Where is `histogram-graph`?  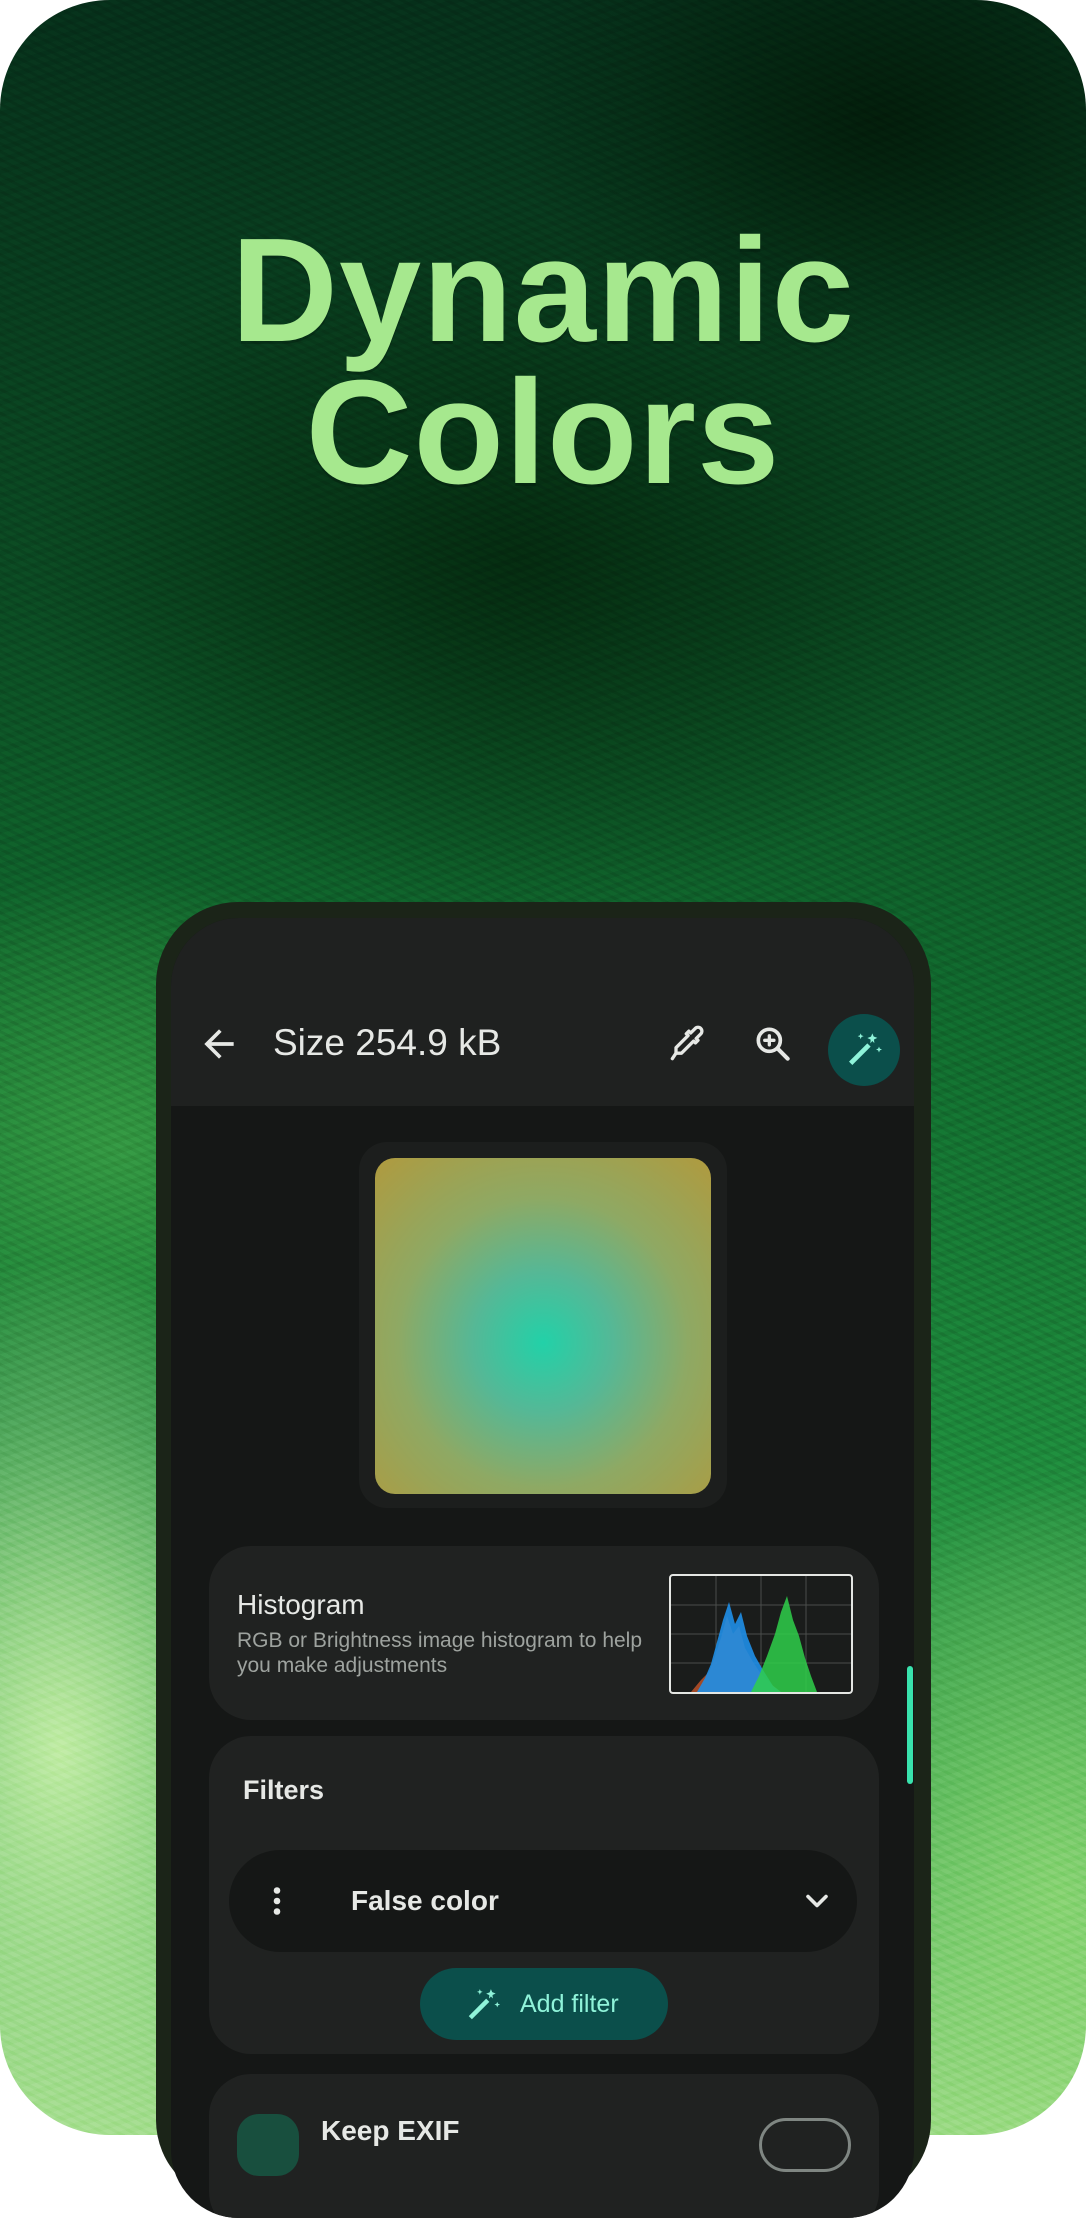
histogram-graph is located at coordinates (761, 1634).